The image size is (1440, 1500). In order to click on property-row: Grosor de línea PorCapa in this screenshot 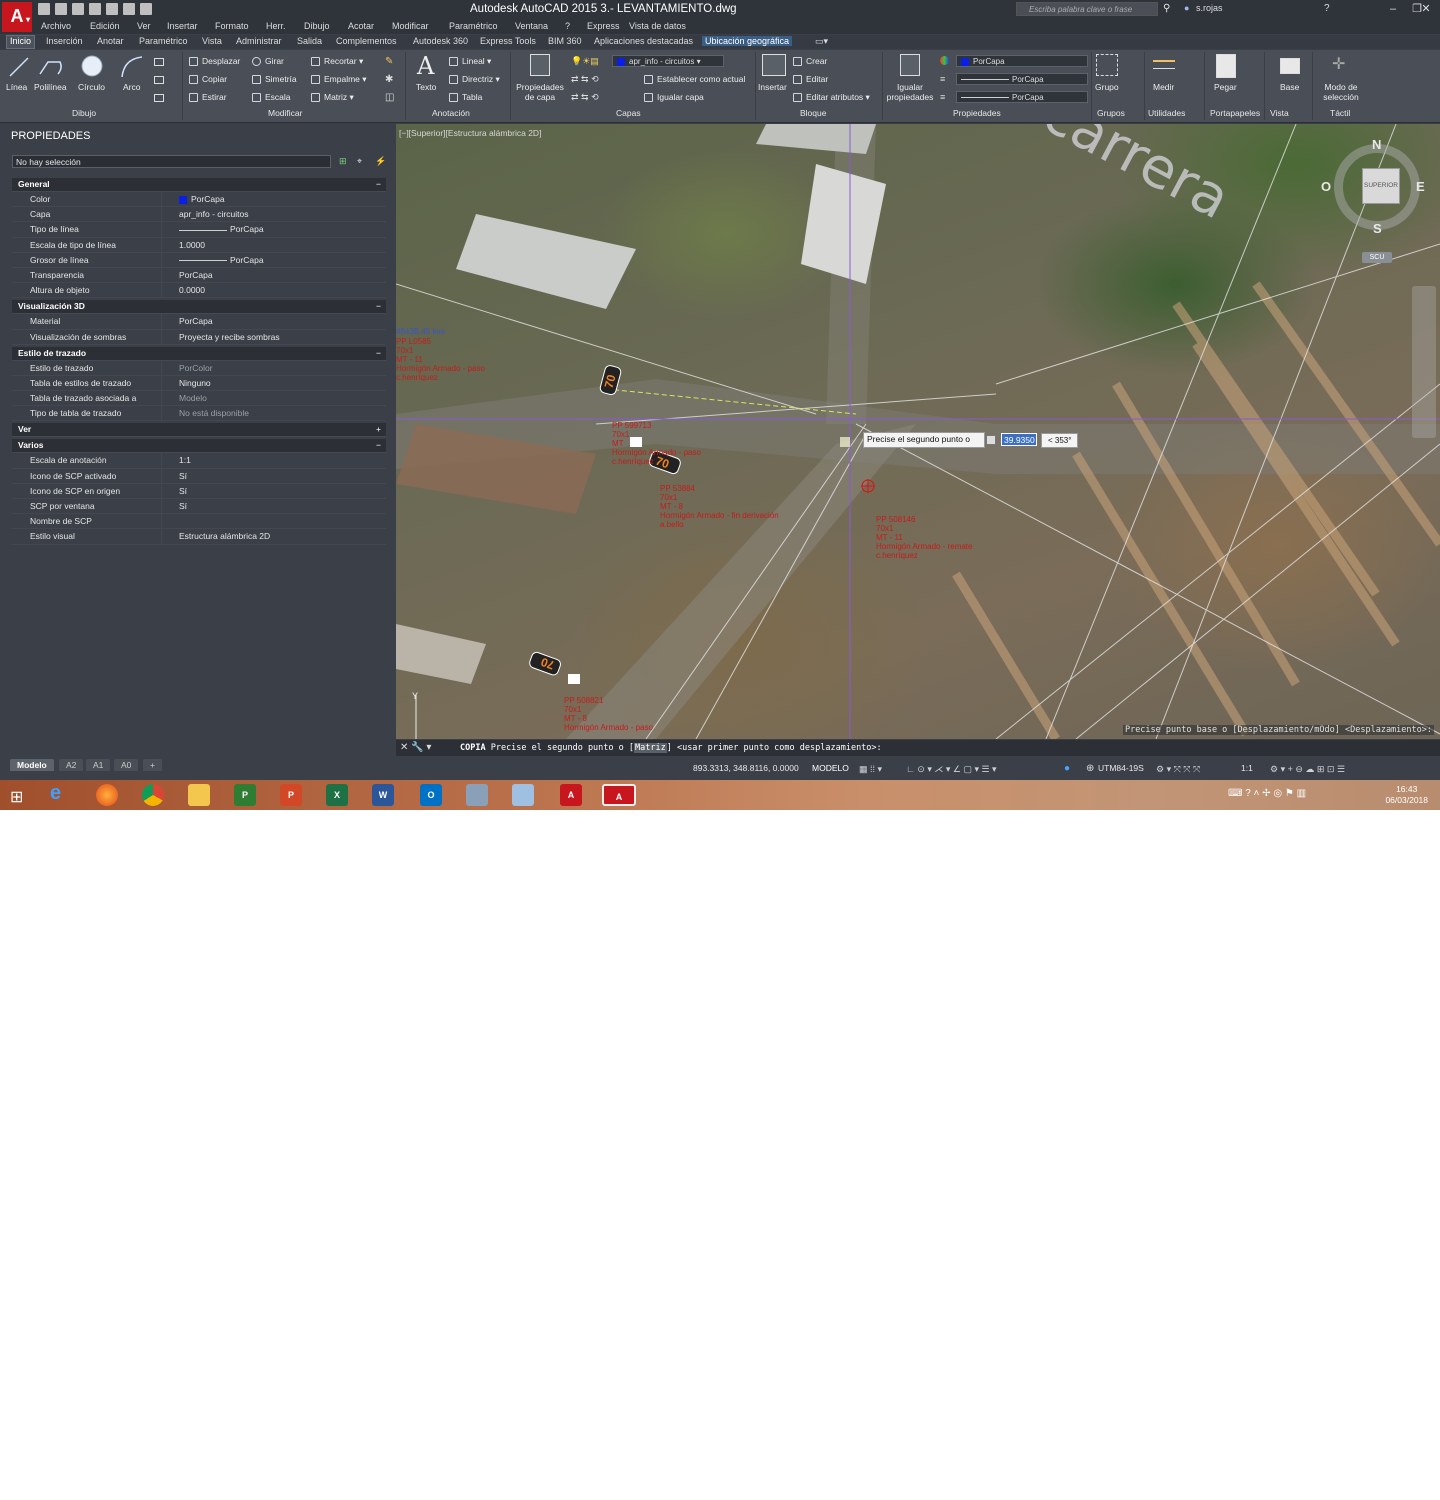, I will do `click(199, 260)`.